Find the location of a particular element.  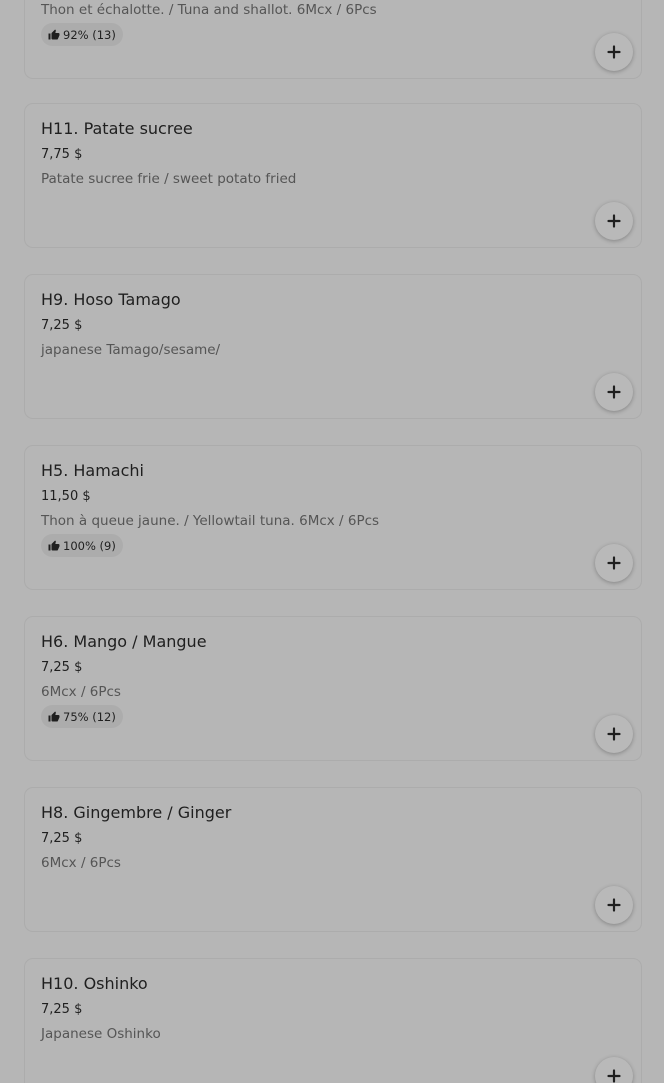

item-title: H8. Gingembre / Ginger is located at coordinates (136, 812).